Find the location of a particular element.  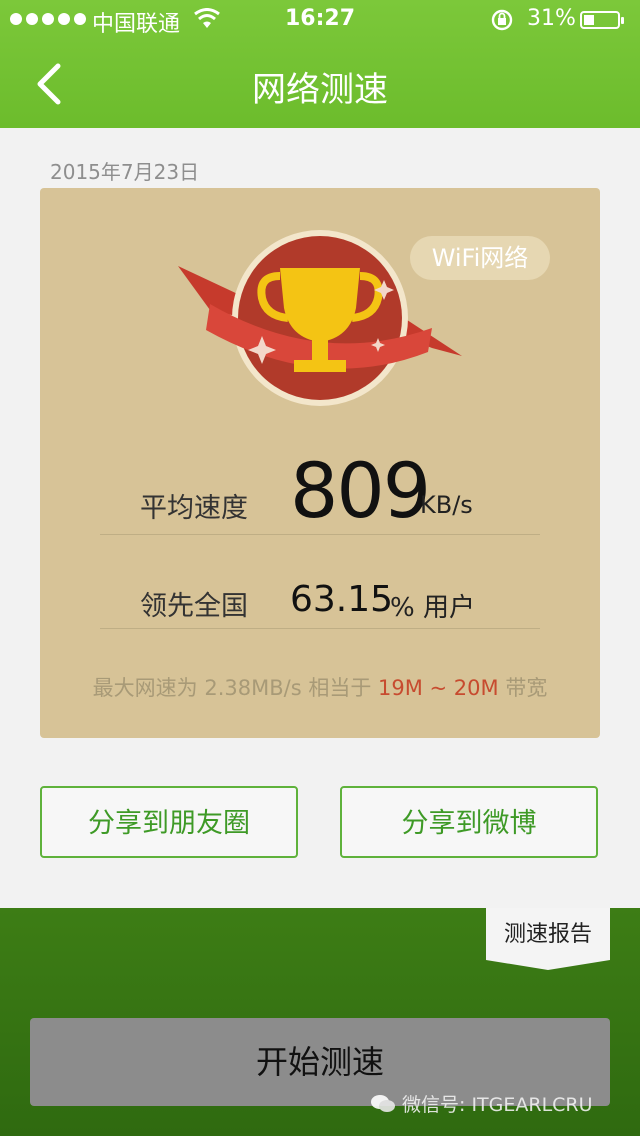

status-bar: 中国联通 16:27 31% is located at coordinates (320, 20).